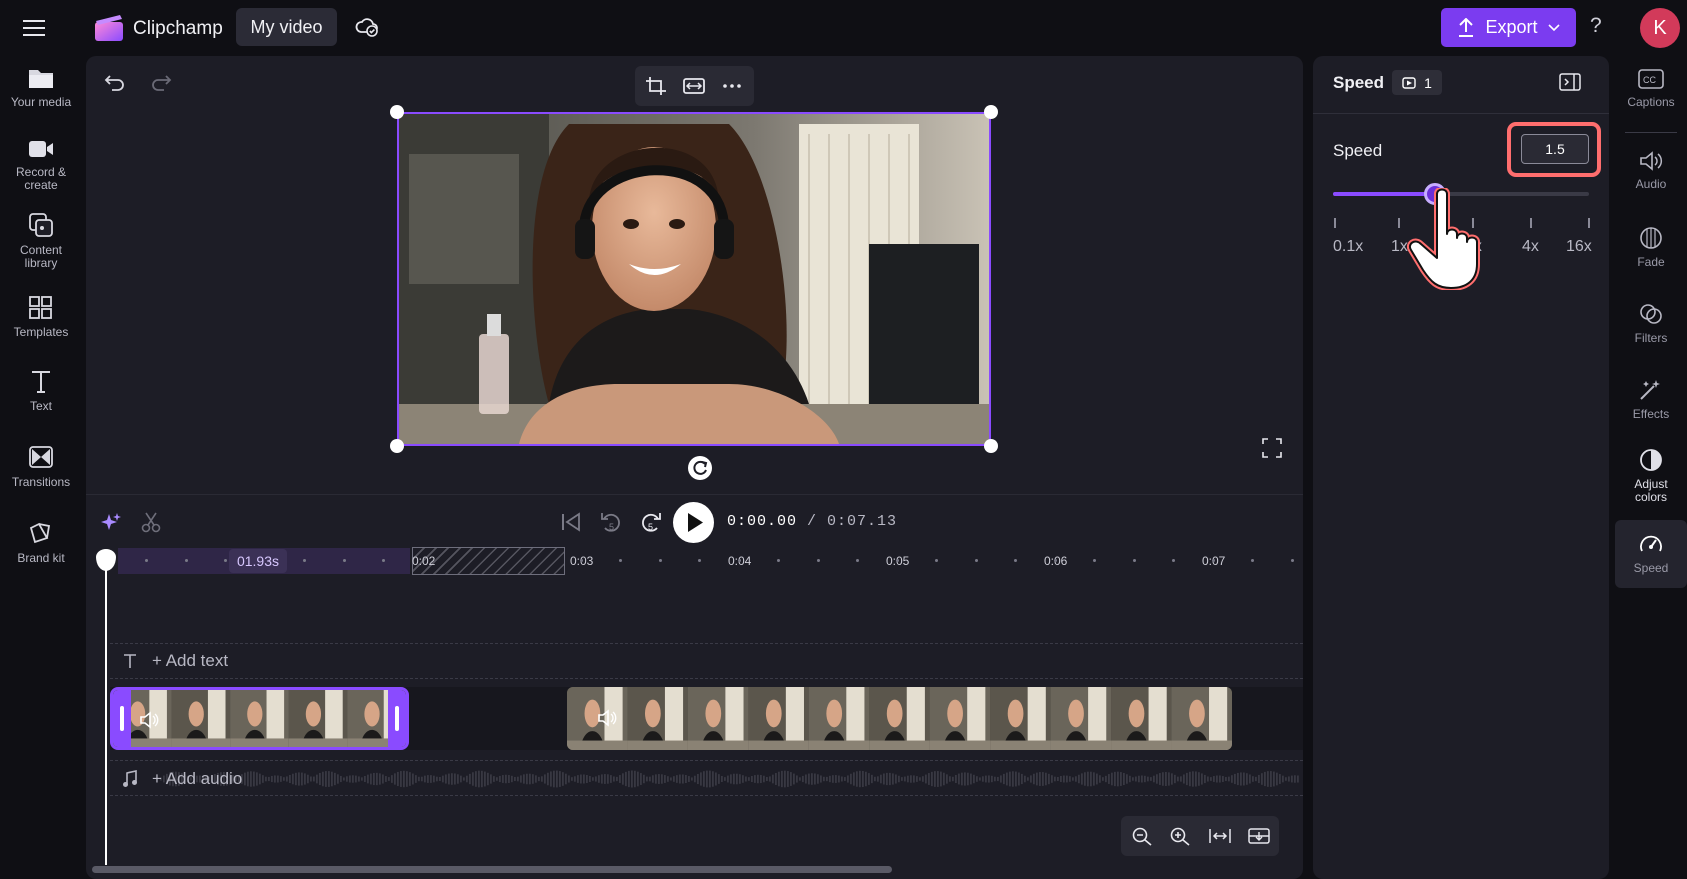  What do you see at coordinates (1651, 476) in the screenshot?
I see `rail-adjust-colors: Adjust colors` at bounding box center [1651, 476].